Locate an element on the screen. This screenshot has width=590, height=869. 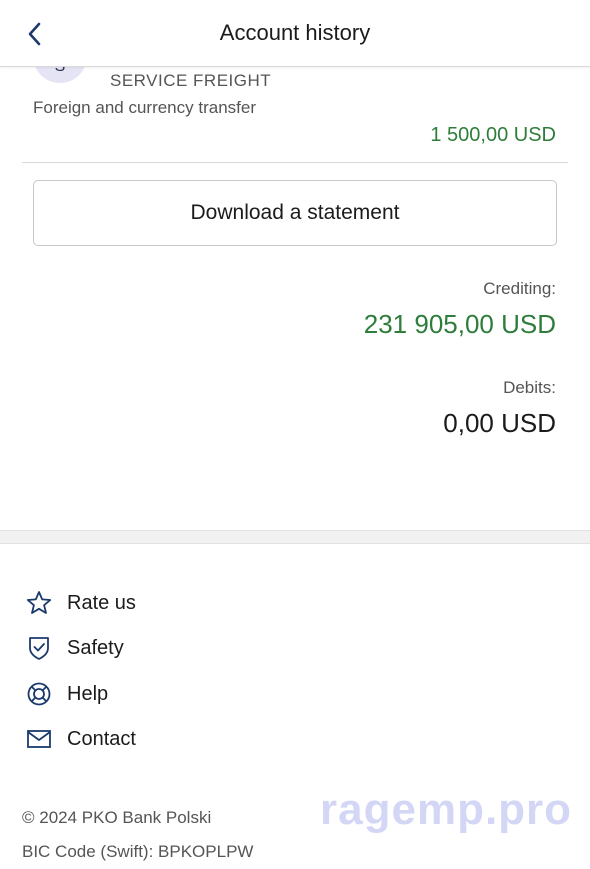
watermark: ragemp.pro is located at coordinates (446, 809).